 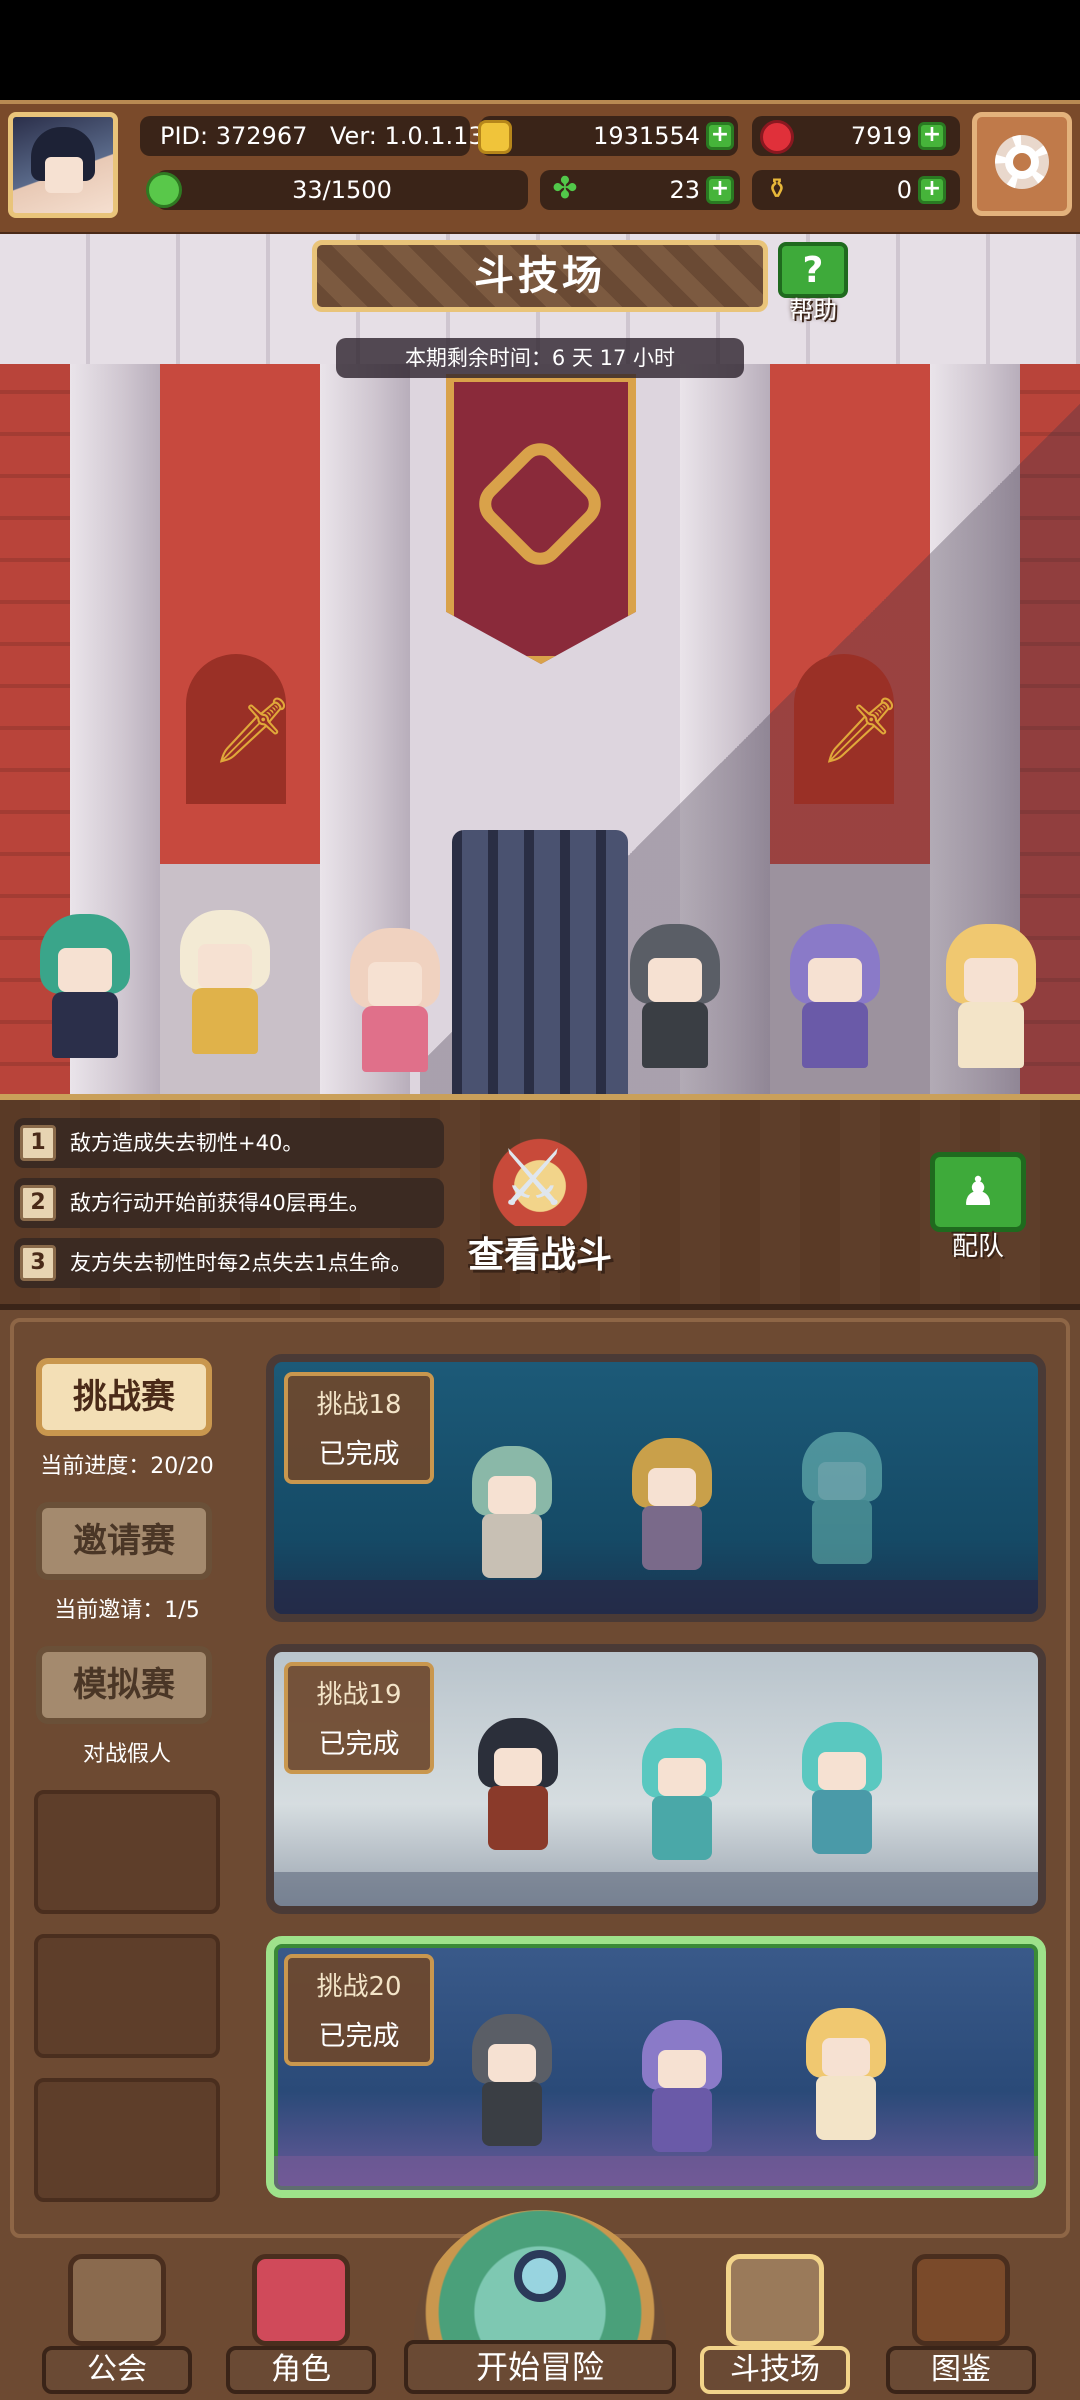 I want to click on invite-progress: 当前邀请：1/5, so click(x=127, y=1610).